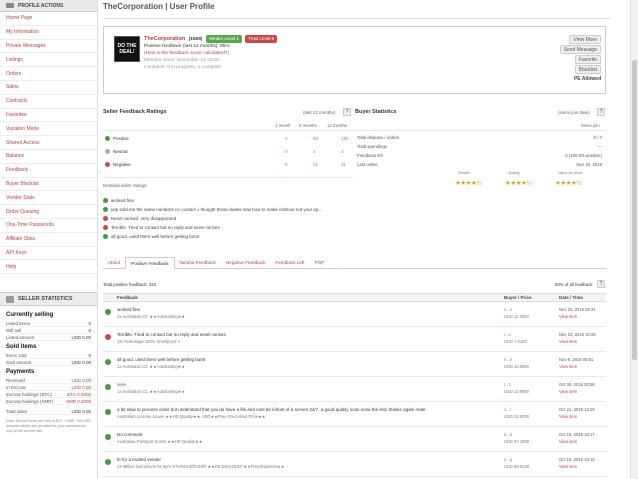  I want to click on stat-row: Escrow holdings (XMR) XMR 0.0000, so click(48, 402).